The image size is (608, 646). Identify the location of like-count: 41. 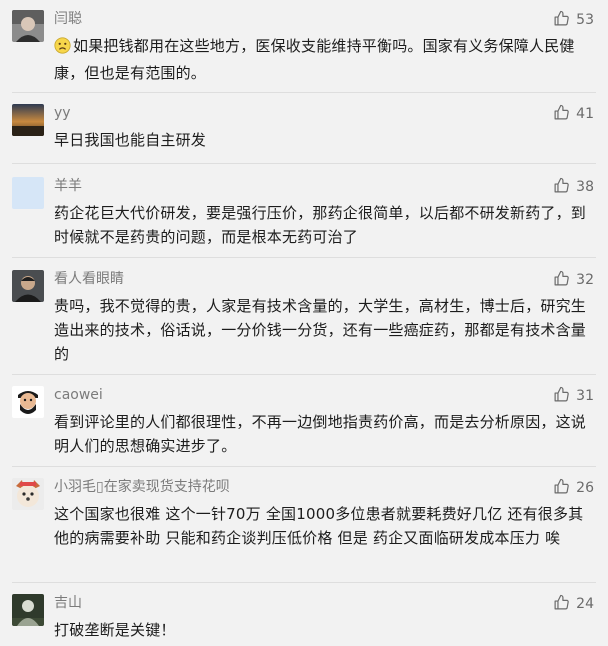
(585, 114).